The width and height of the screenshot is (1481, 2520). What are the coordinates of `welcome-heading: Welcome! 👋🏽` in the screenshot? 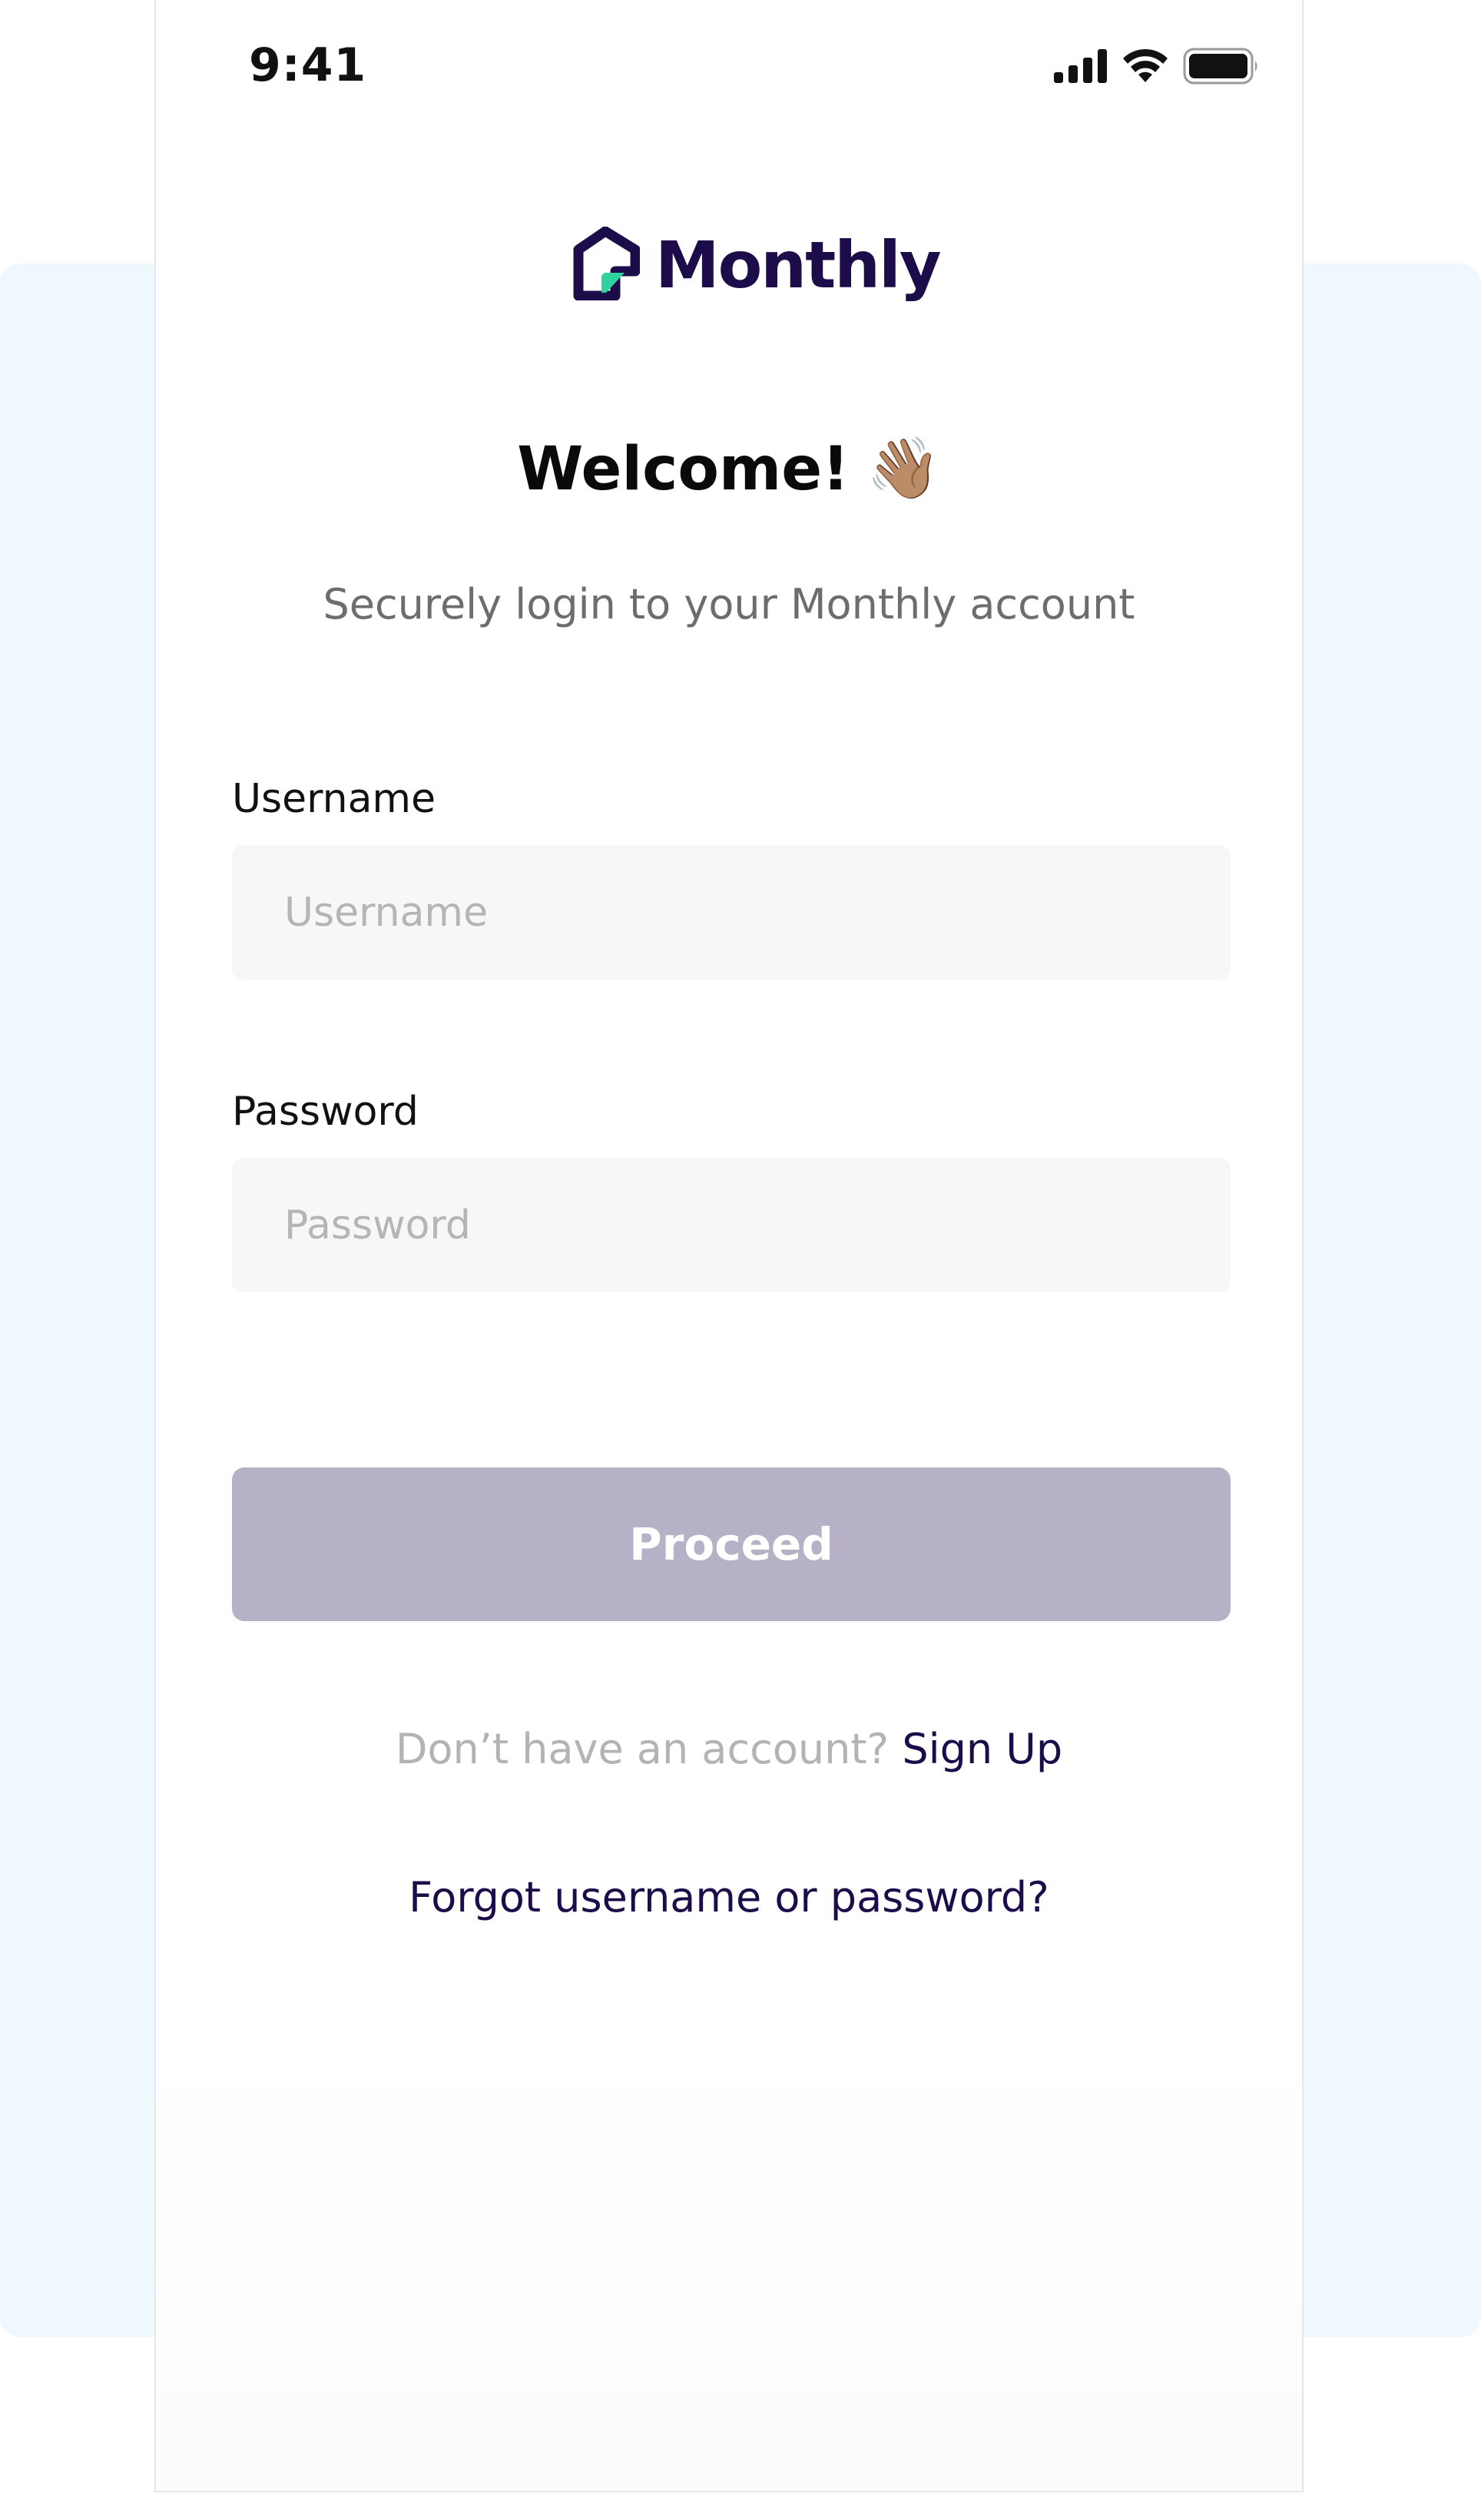 It's located at (729, 469).